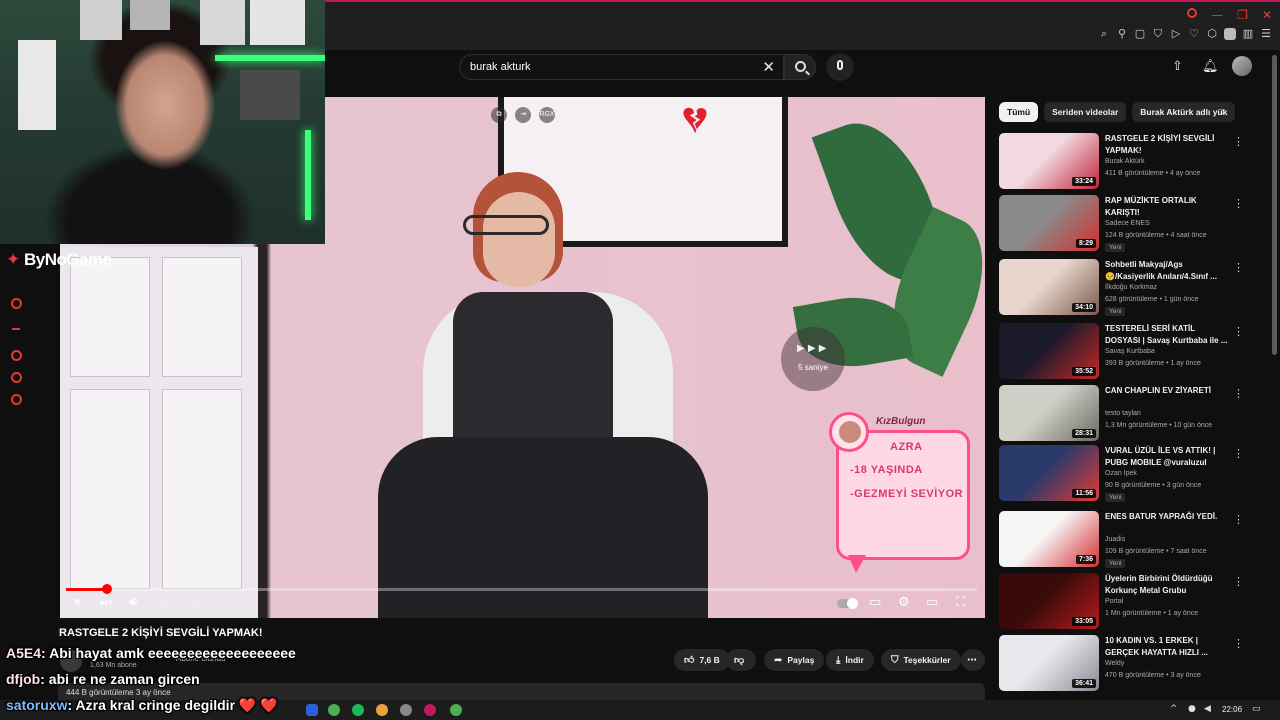 The image size is (1280, 720). I want to click on record-icon, so click(1192, 13).